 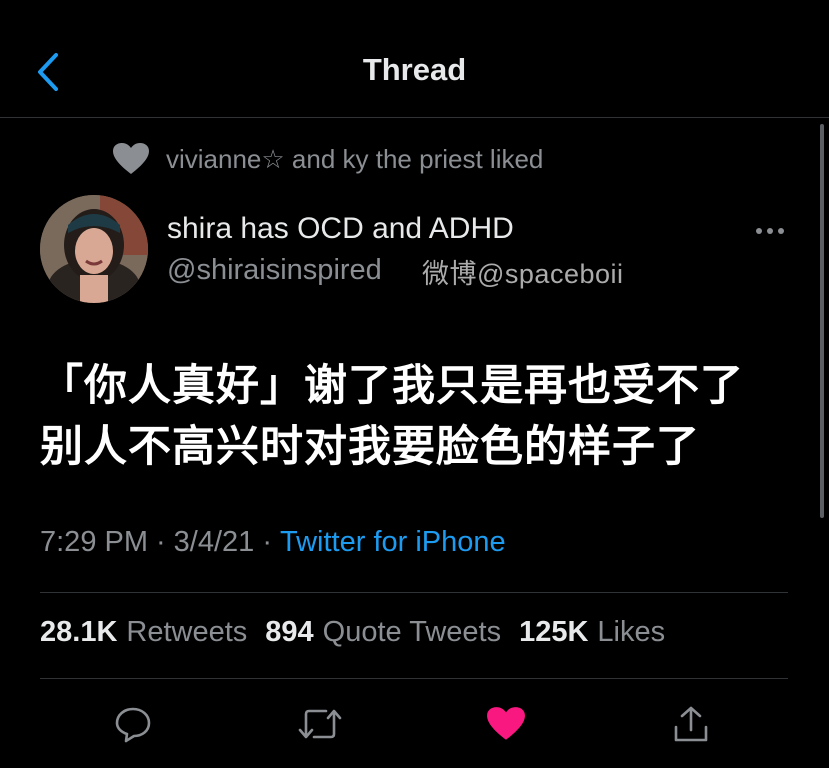 I want to click on tweet-date: 3/4/21, so click(x=214, y=542).